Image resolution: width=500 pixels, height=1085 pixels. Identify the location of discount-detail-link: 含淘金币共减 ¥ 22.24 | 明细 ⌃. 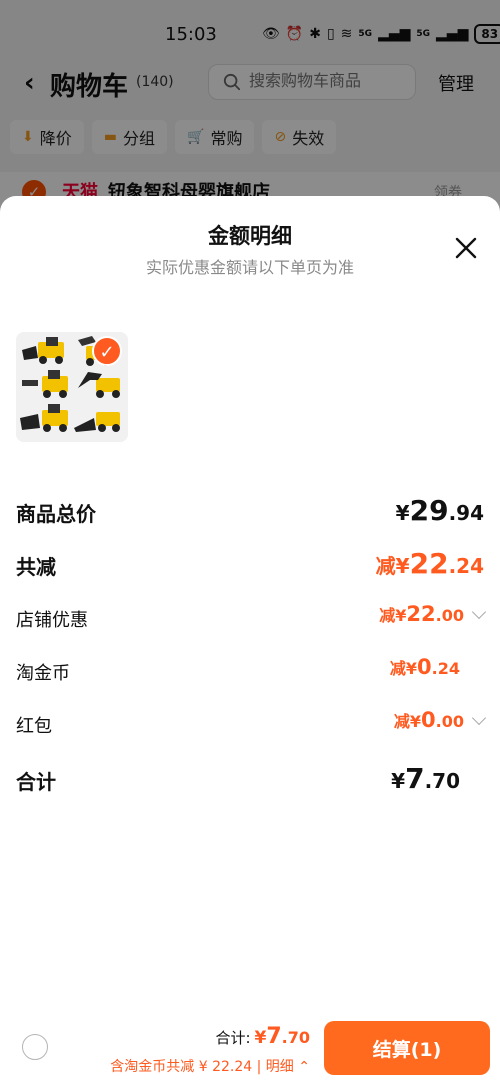
(210, 1066).